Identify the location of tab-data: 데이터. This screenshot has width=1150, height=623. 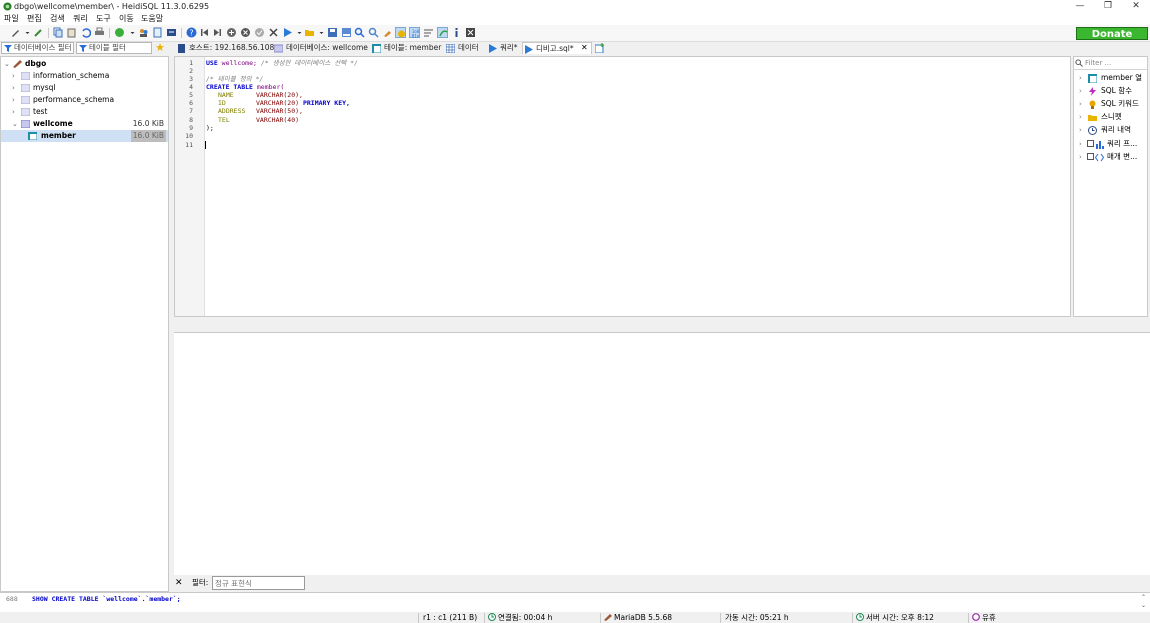
(462, 48).